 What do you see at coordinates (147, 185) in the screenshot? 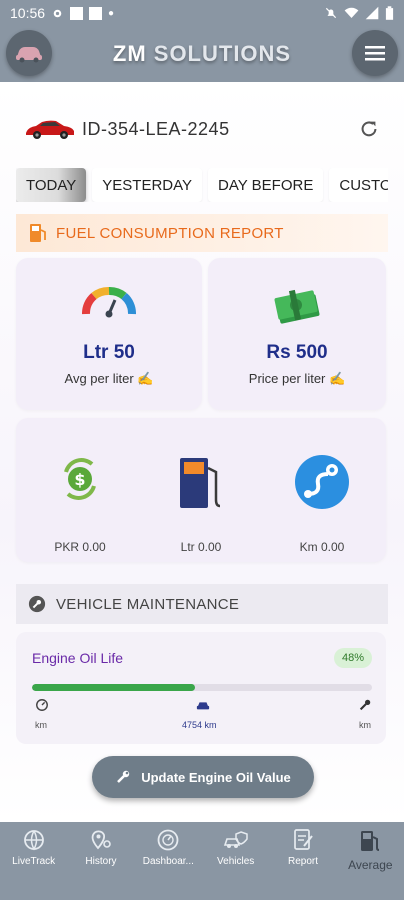
I see `tab-yesterday: YESTERDAY` at bounding box center [147, 185].